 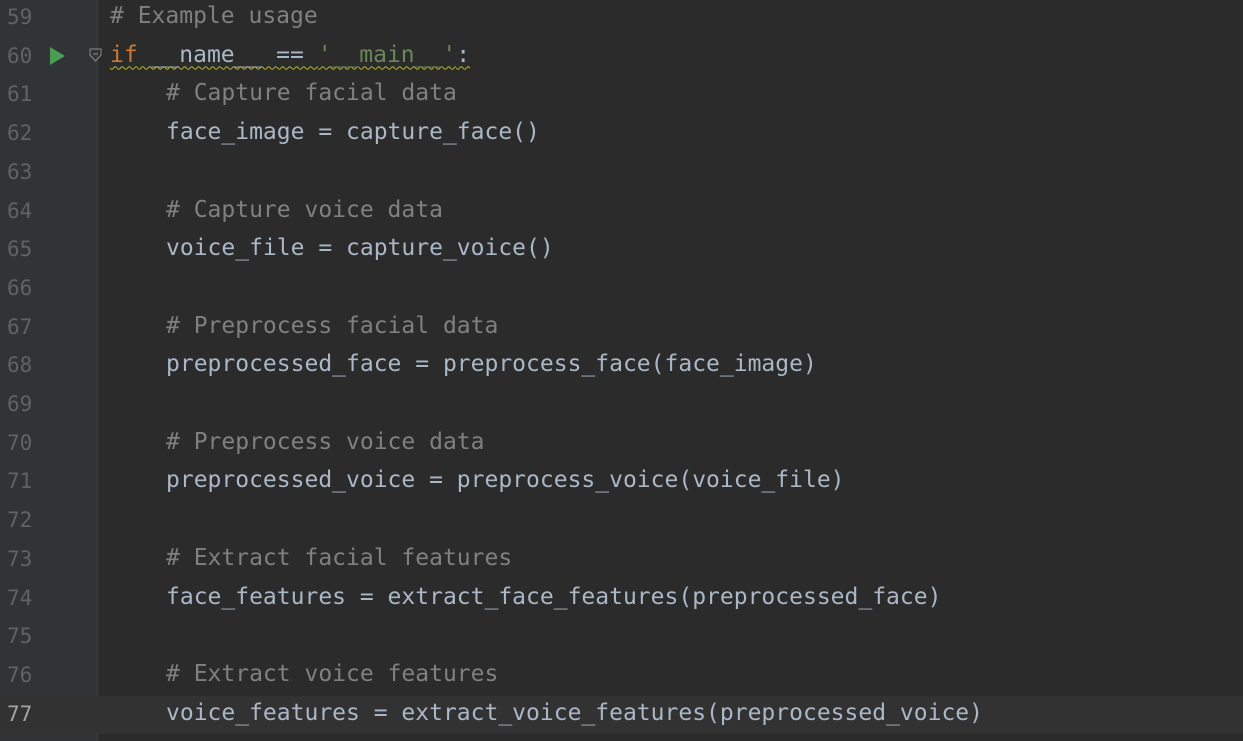 I want to click on token-keyword: if, so click(x=124, y=54).